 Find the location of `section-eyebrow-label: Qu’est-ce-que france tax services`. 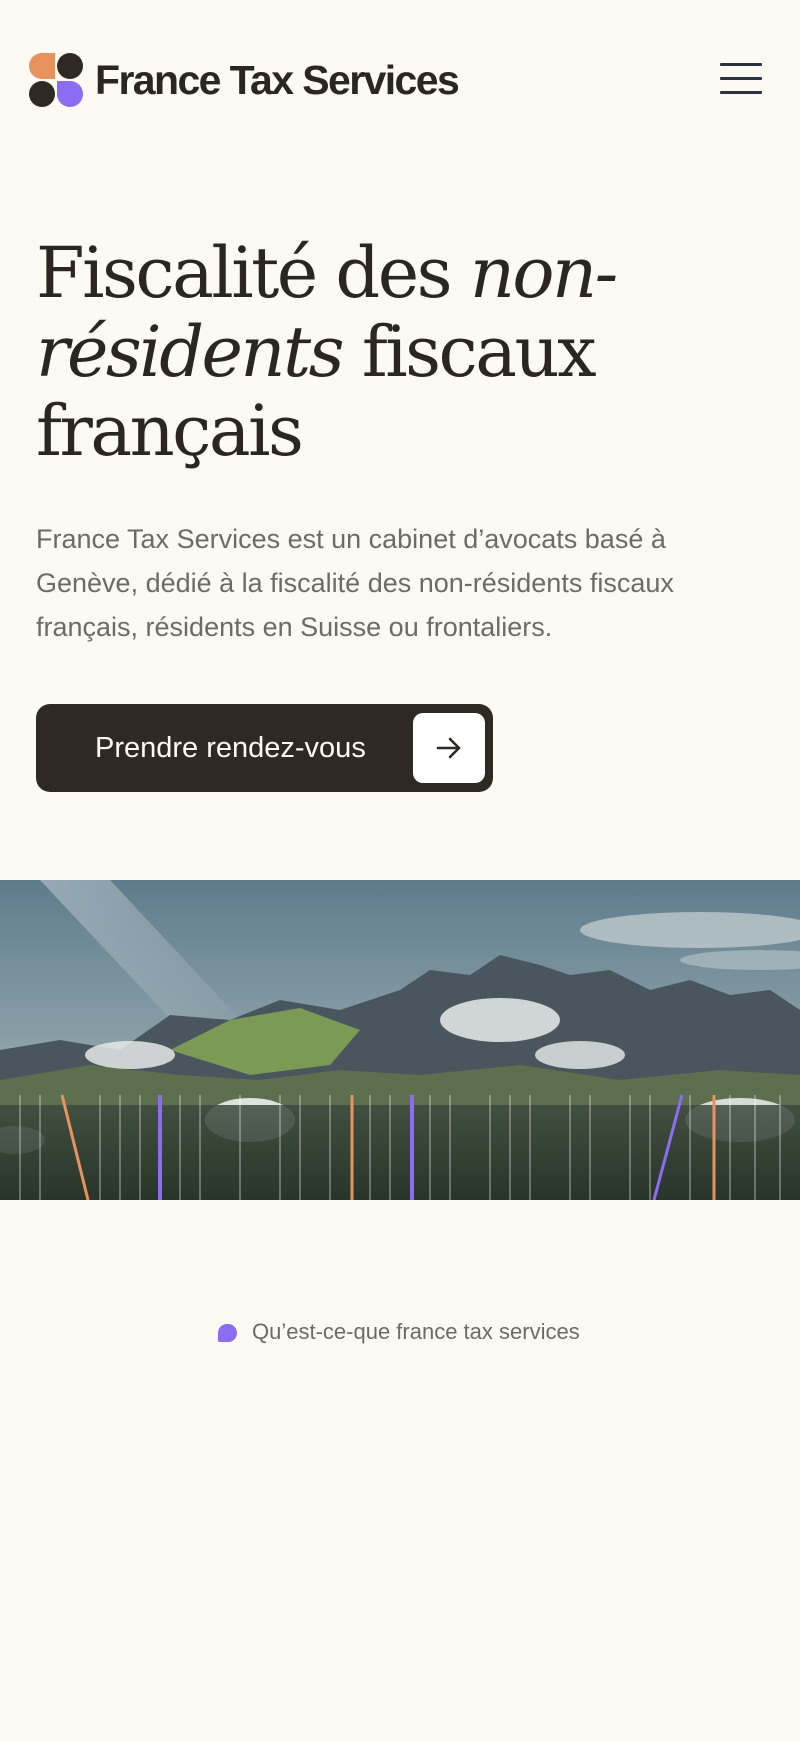

section-eyebrow-label: Qu’est-ce-que france tax services is located at coordinates (416, 1331).